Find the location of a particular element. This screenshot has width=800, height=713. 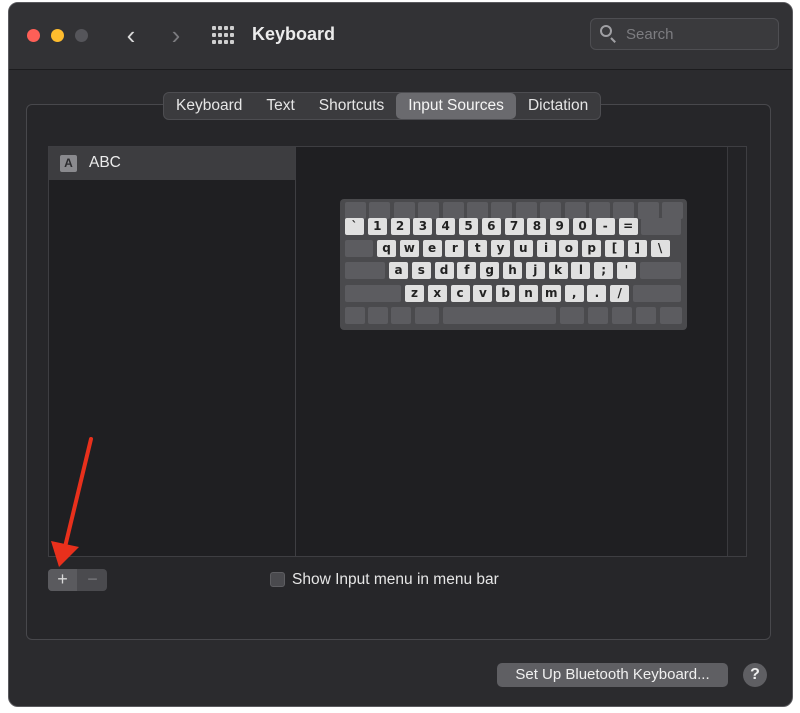

keyboard-key: m is located at coordinates (551, 293).